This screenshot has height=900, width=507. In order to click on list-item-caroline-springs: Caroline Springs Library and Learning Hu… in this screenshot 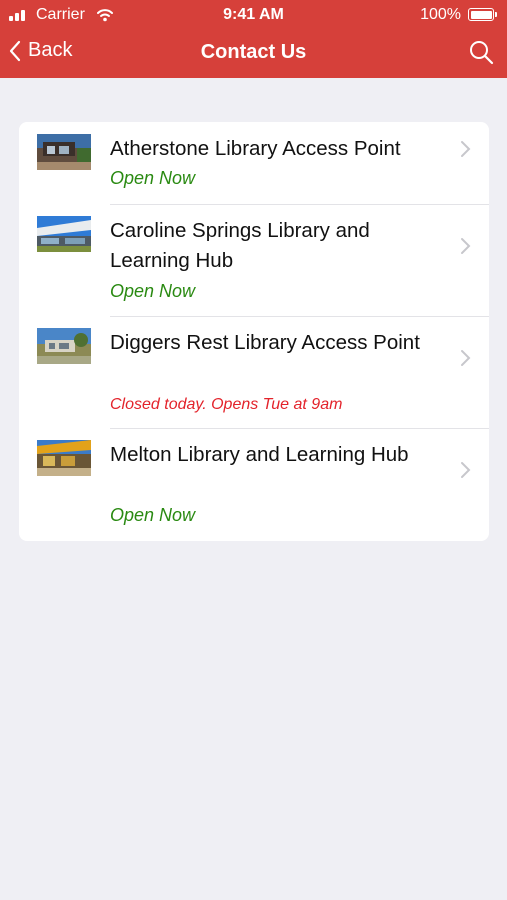, I will do `click(254, 260)`.